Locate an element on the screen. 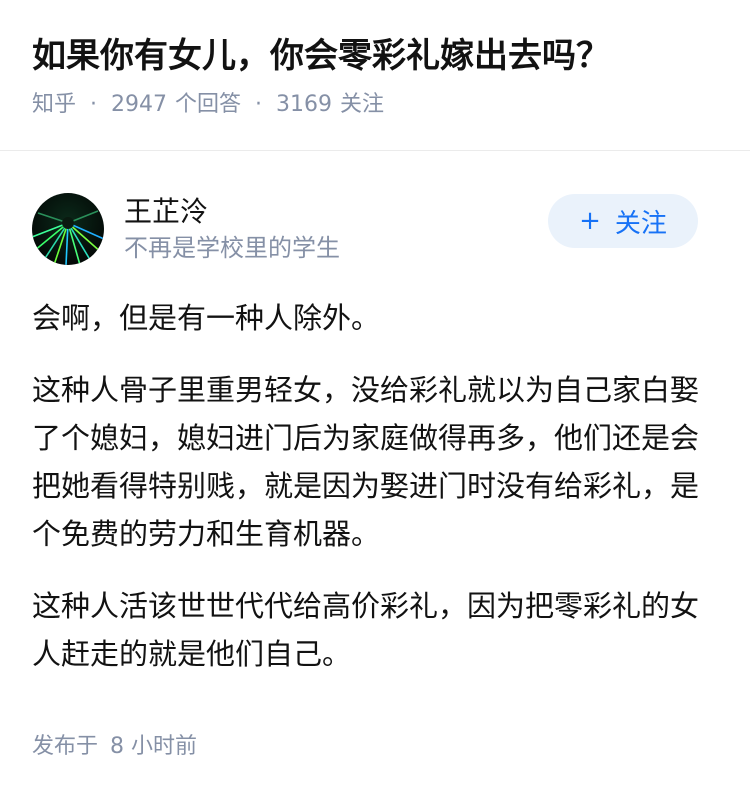 The width and height of the screenshot is (750, 798). source-label: 知乎 is located at coordinates (54, 105).